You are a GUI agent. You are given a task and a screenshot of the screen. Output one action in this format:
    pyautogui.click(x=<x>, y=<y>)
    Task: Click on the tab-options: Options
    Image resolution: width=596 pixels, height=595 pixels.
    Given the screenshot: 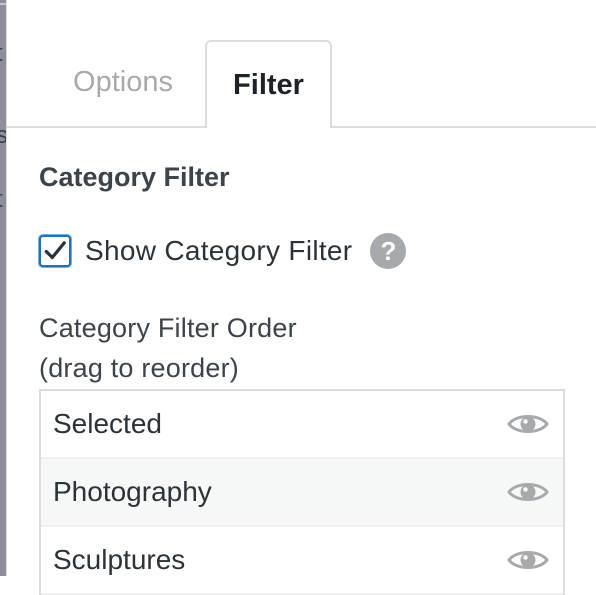 What is the action you would take?
    pyautogui.click(x=123, y=82)
    